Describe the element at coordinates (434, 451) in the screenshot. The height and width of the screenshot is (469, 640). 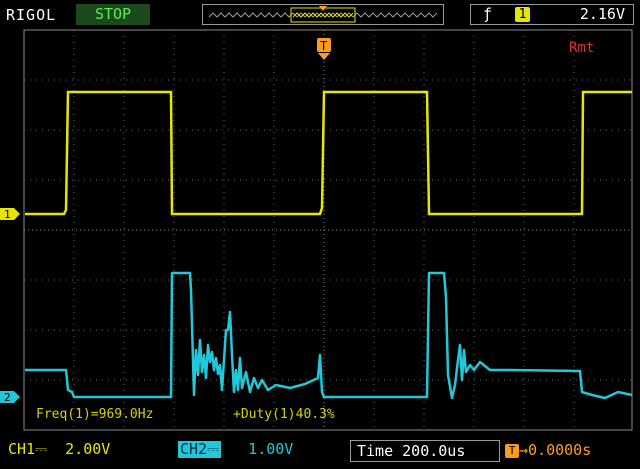
I see `time-scale: 200.0us` at that location.